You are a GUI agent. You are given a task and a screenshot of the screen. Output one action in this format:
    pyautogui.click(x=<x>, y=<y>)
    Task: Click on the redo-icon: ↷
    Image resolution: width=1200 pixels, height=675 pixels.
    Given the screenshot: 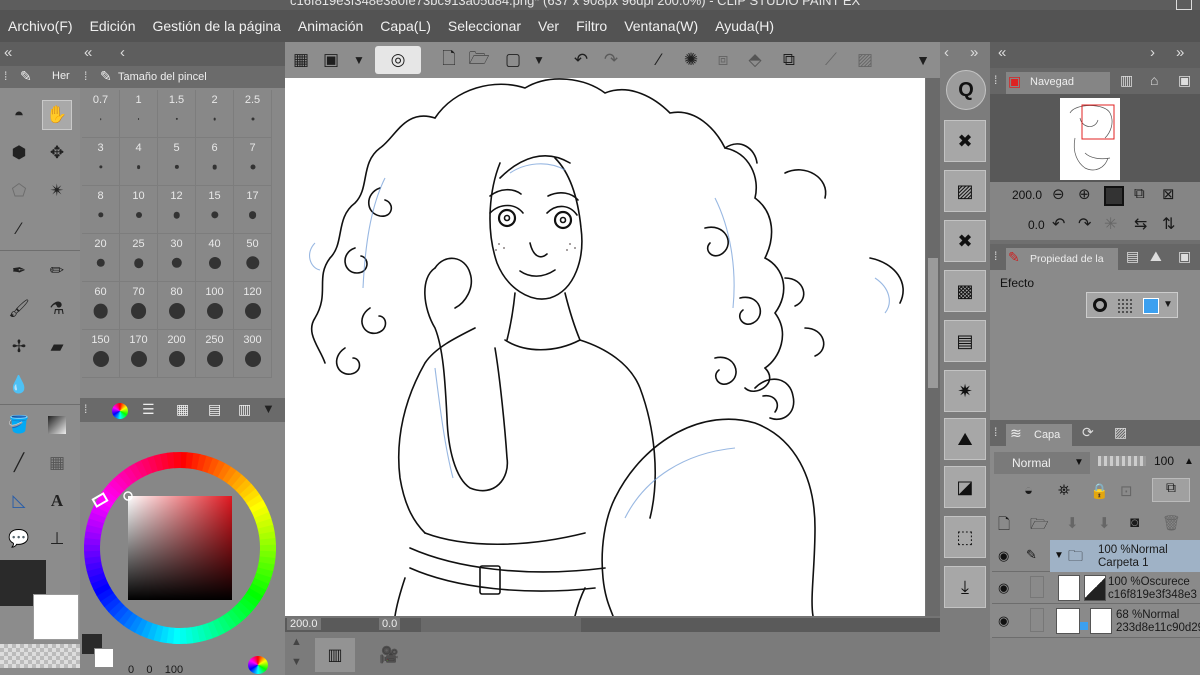 What is the action you would take?
    pyautogui.click(x=611, y=60)
    